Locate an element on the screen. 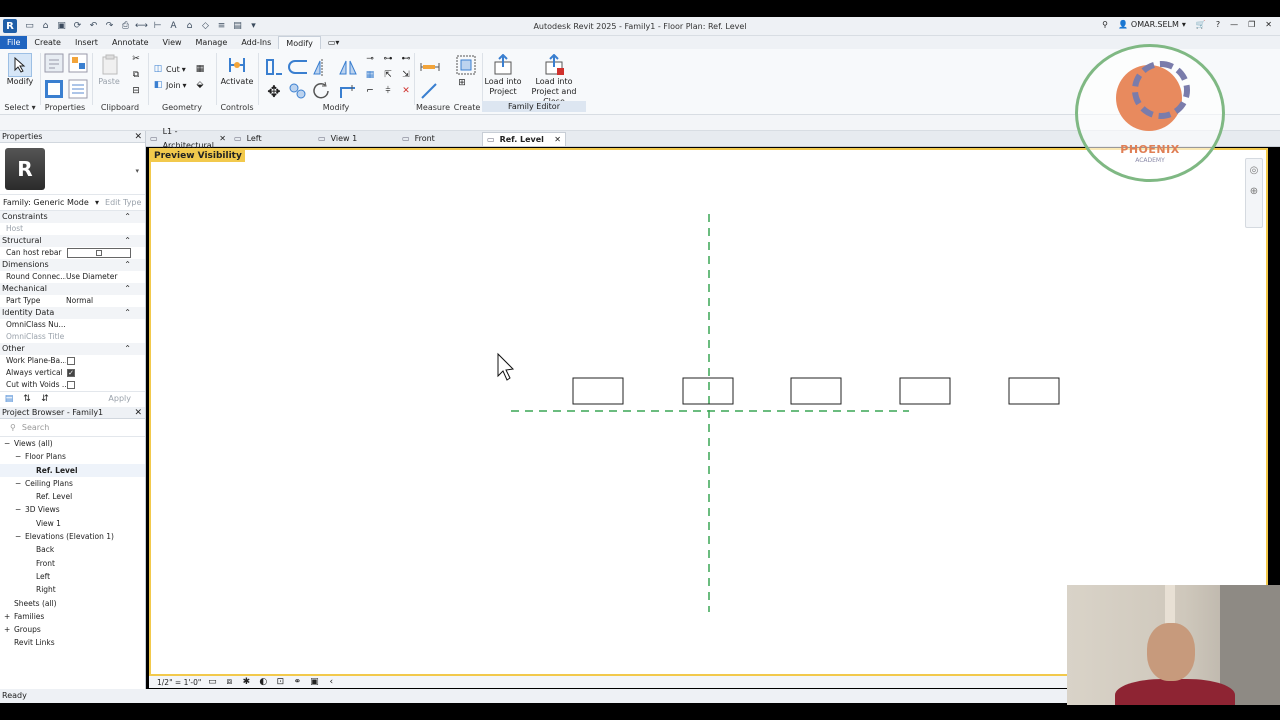  modify-button: Modify is located at coordinates (20, 69).